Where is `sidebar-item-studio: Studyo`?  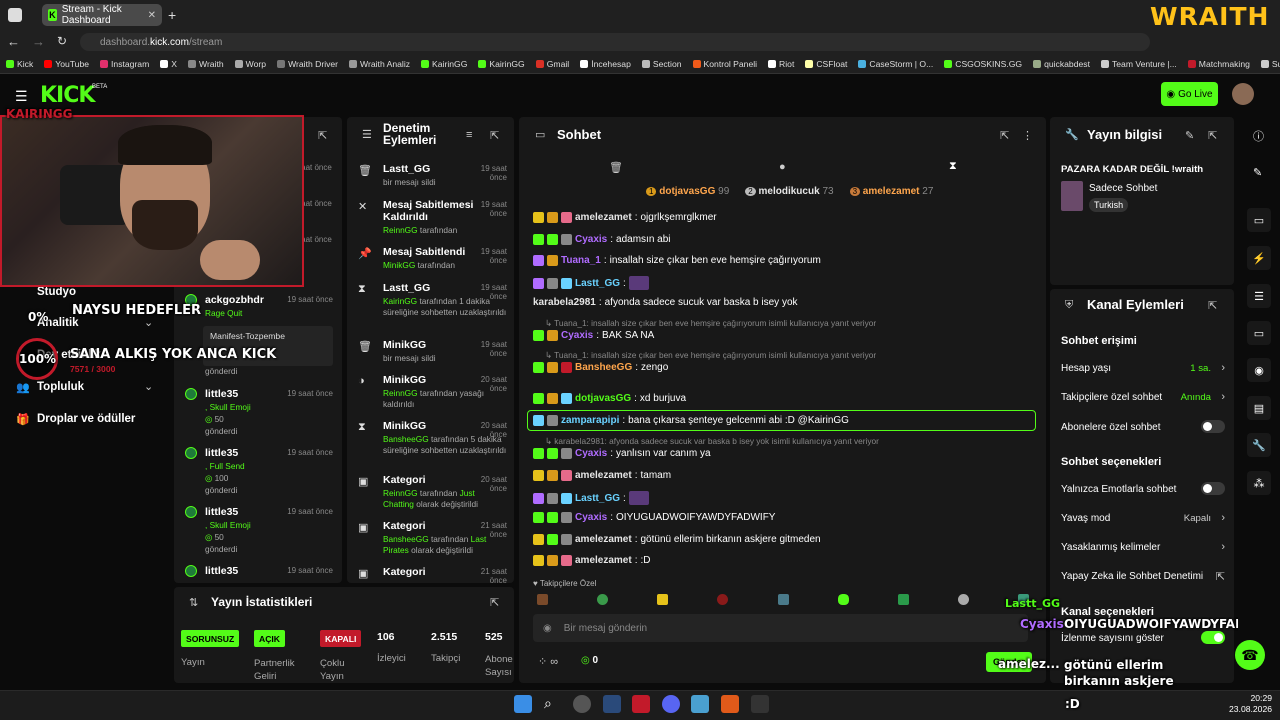 sidebar-item-studio: Studyo is located at coordinates (56, 292).